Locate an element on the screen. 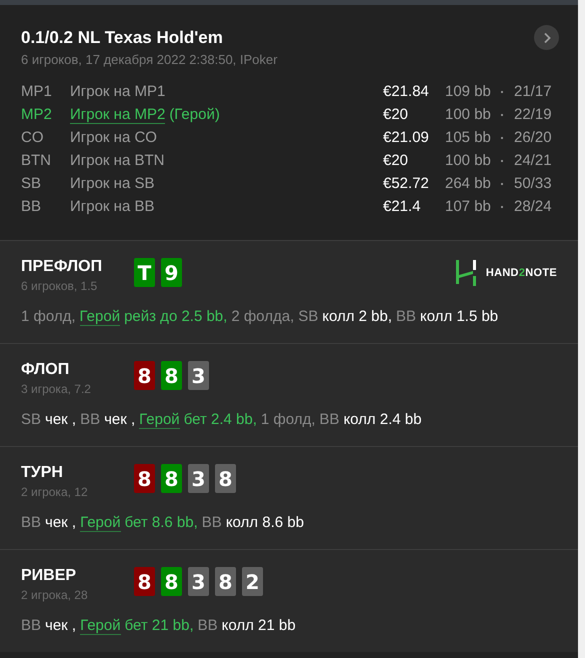 The image size is (585, 658). player-stats: 22/19 is located at coordinates (533, 114).